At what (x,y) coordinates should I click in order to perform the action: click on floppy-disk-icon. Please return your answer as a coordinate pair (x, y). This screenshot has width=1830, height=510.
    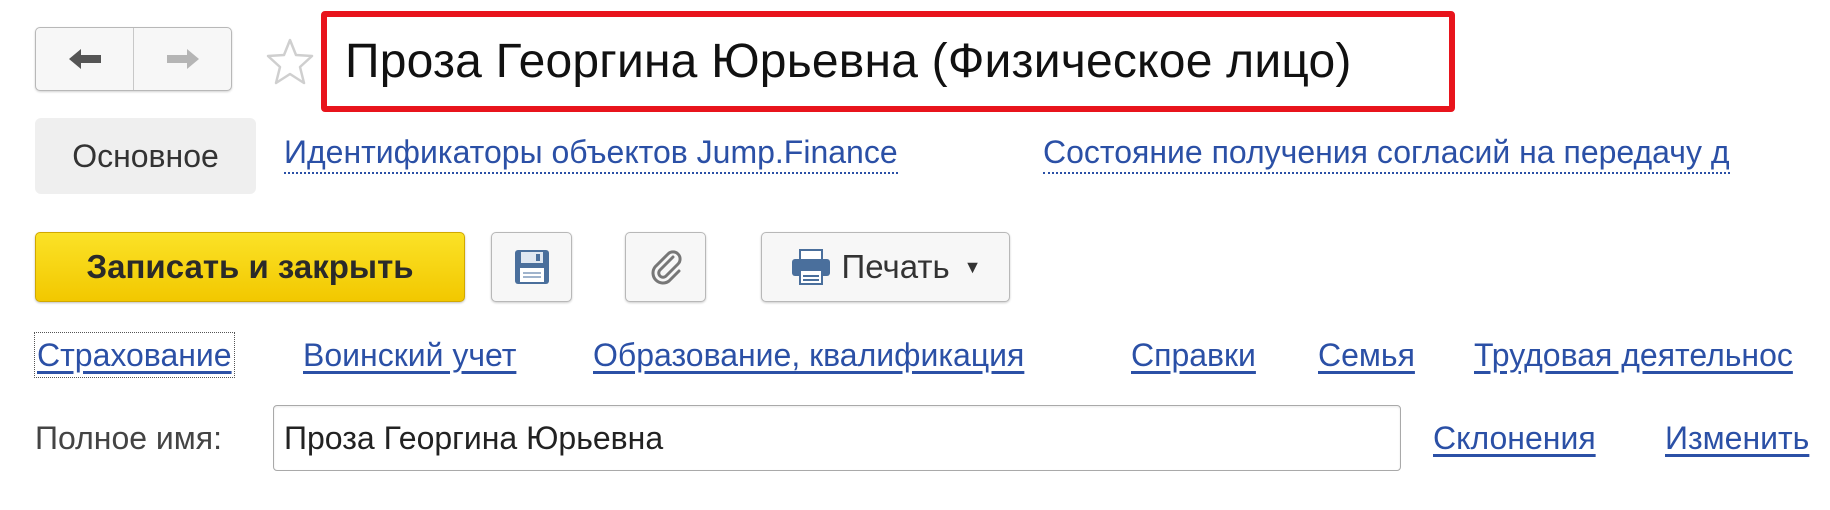
    Looking at the image, I should click on (531, 267).